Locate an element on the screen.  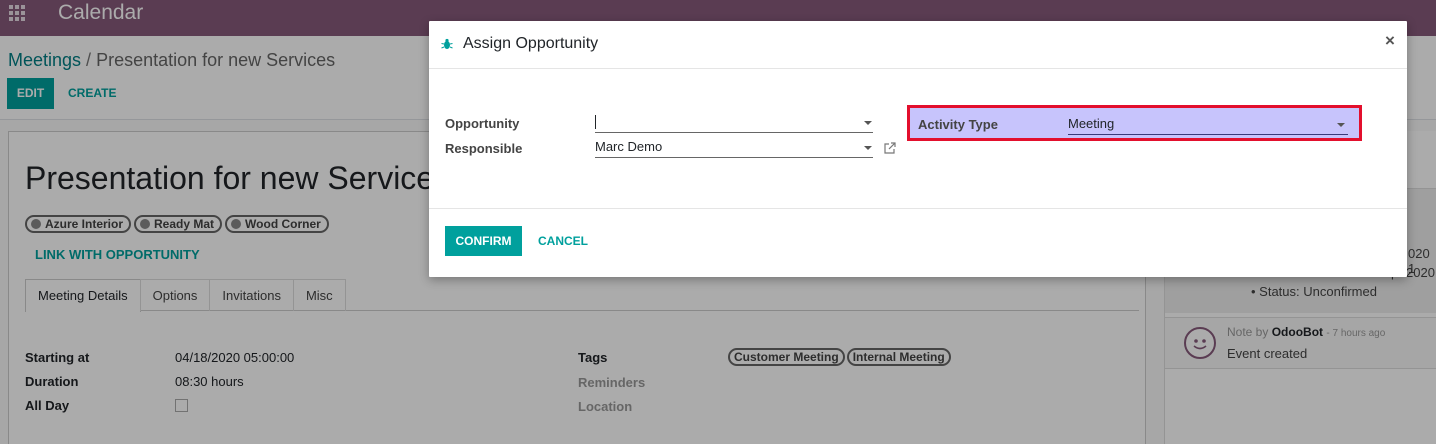
bug-icon is located at coordinates (447, 43).